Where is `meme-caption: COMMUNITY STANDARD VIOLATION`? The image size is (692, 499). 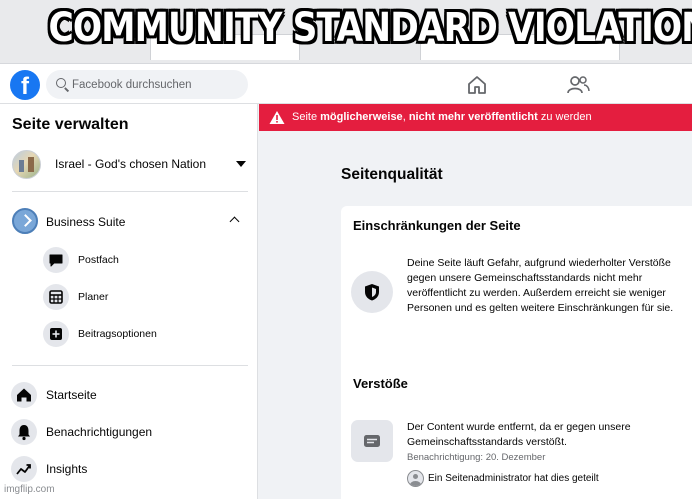
meme-caption: COMMUNITY STANDARD VIOLATION is located at coordinates (370, 28).